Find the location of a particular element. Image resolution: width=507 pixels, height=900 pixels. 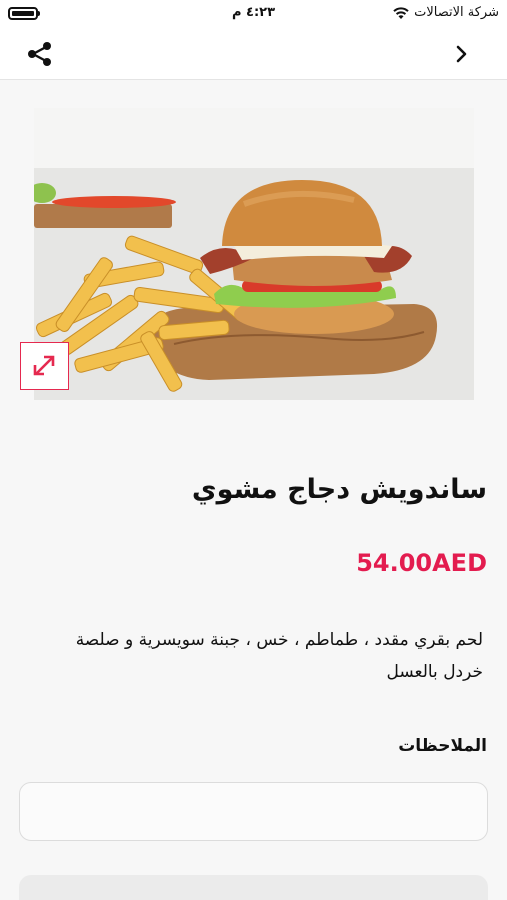

wifi-icon is located at coordinates (401, 12).